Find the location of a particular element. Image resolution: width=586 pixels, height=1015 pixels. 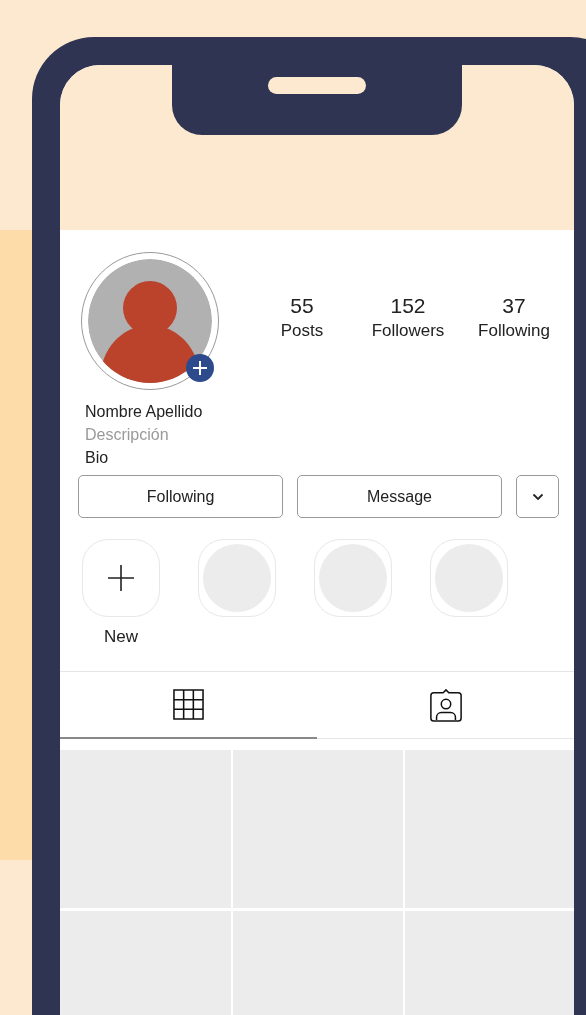

highlight-label: New is located at coordinates (121, 637).